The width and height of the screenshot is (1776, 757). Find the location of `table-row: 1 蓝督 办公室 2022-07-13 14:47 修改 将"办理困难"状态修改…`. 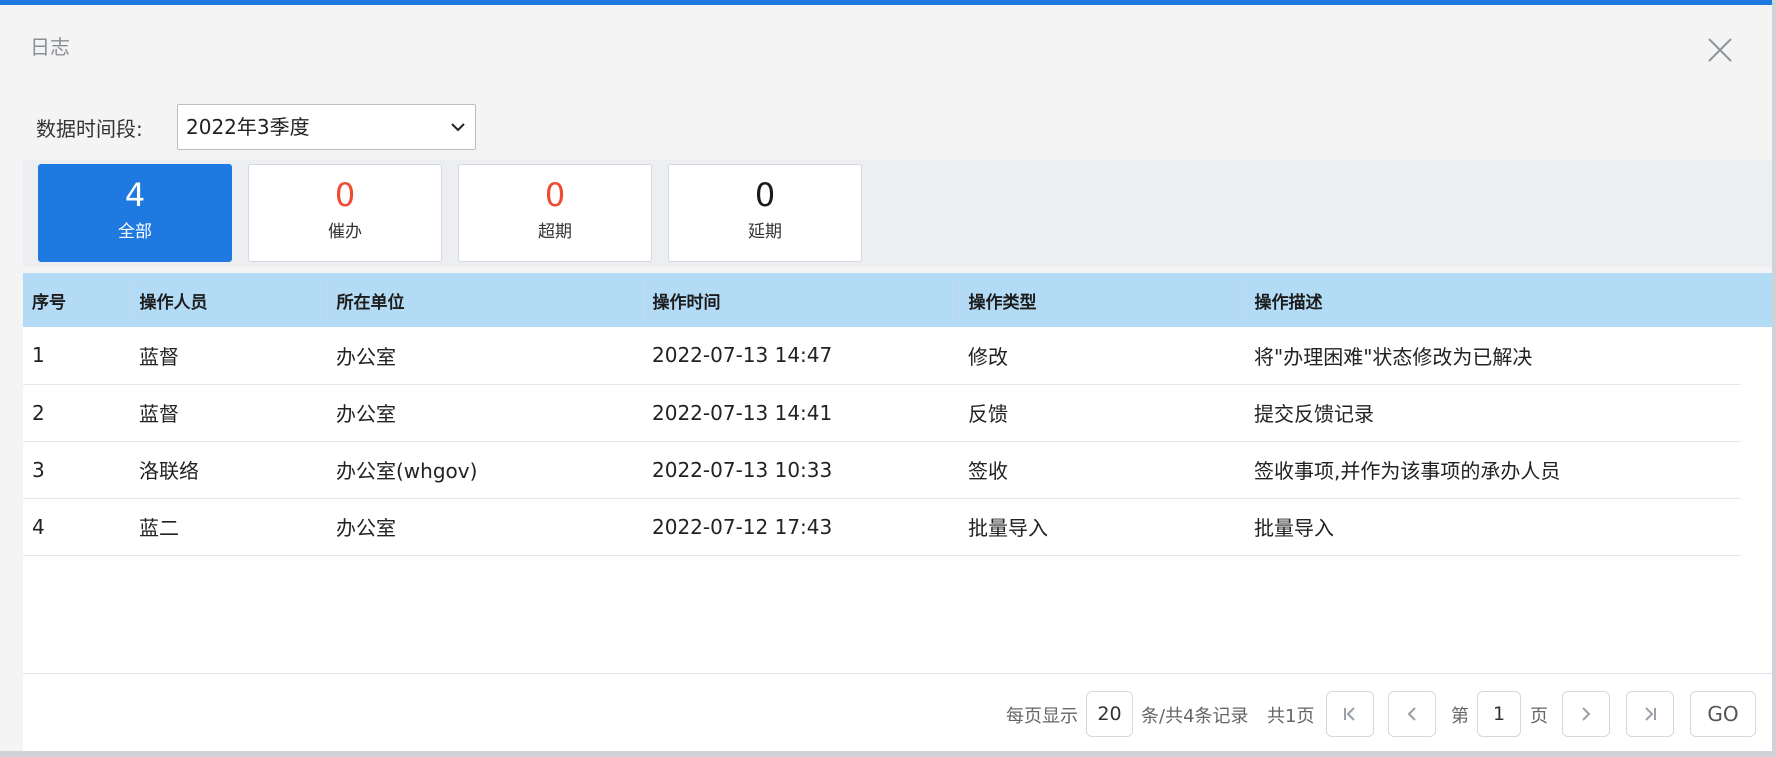

table-row: 1 蓝督 办公室 2022-07-13 14:47 修改 将"办理困难"状态修改… is located at coordinates (882, 356).